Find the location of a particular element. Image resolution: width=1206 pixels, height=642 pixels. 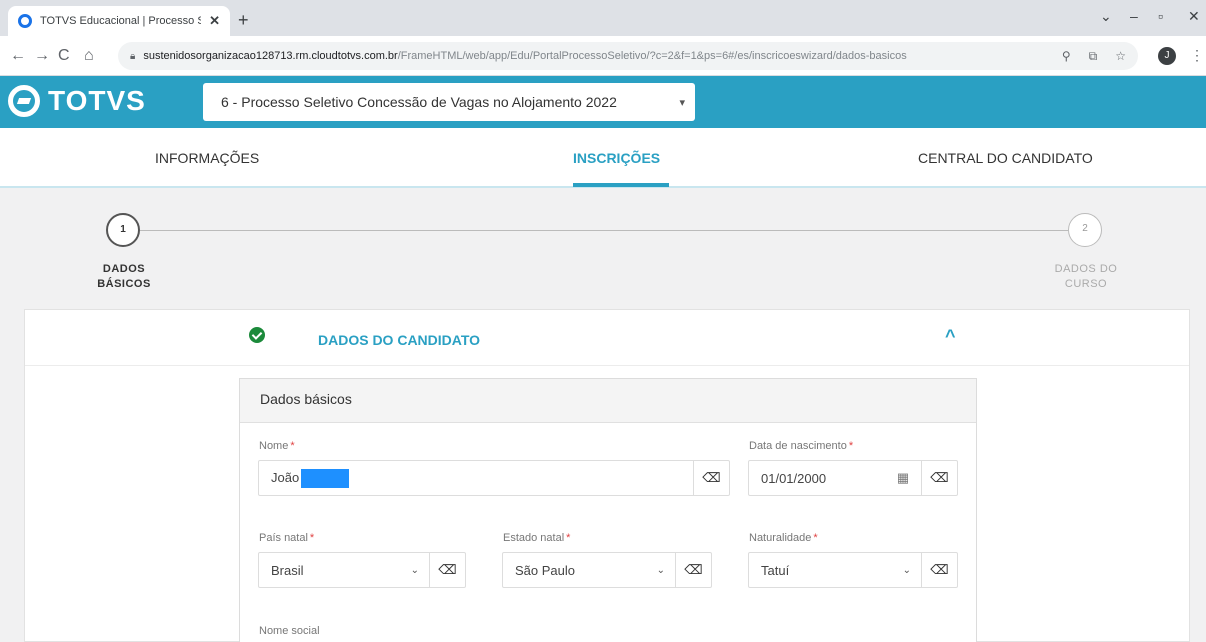

minimize-icon: – is located at coordinates (1134, 16).